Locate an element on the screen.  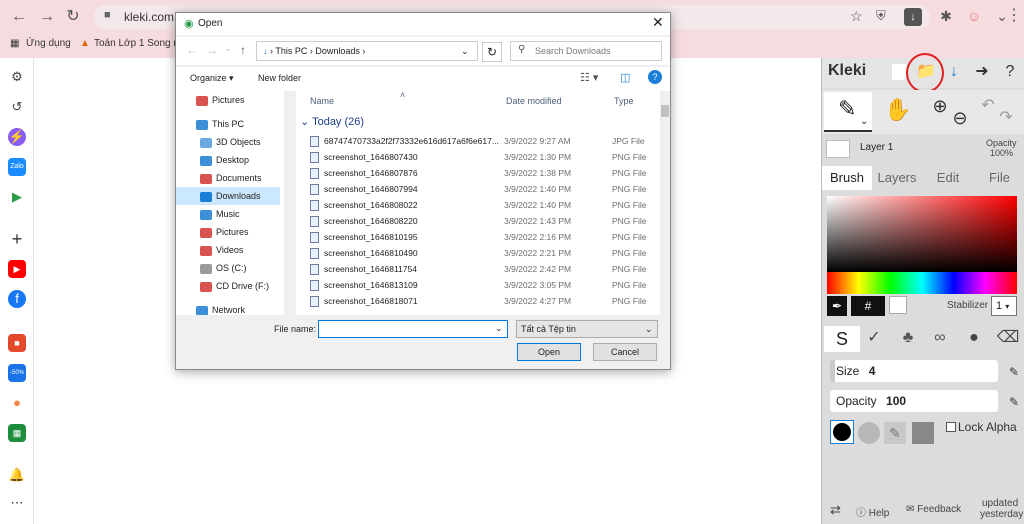
tab-layers: Layers is located at coordinates (897, 178).